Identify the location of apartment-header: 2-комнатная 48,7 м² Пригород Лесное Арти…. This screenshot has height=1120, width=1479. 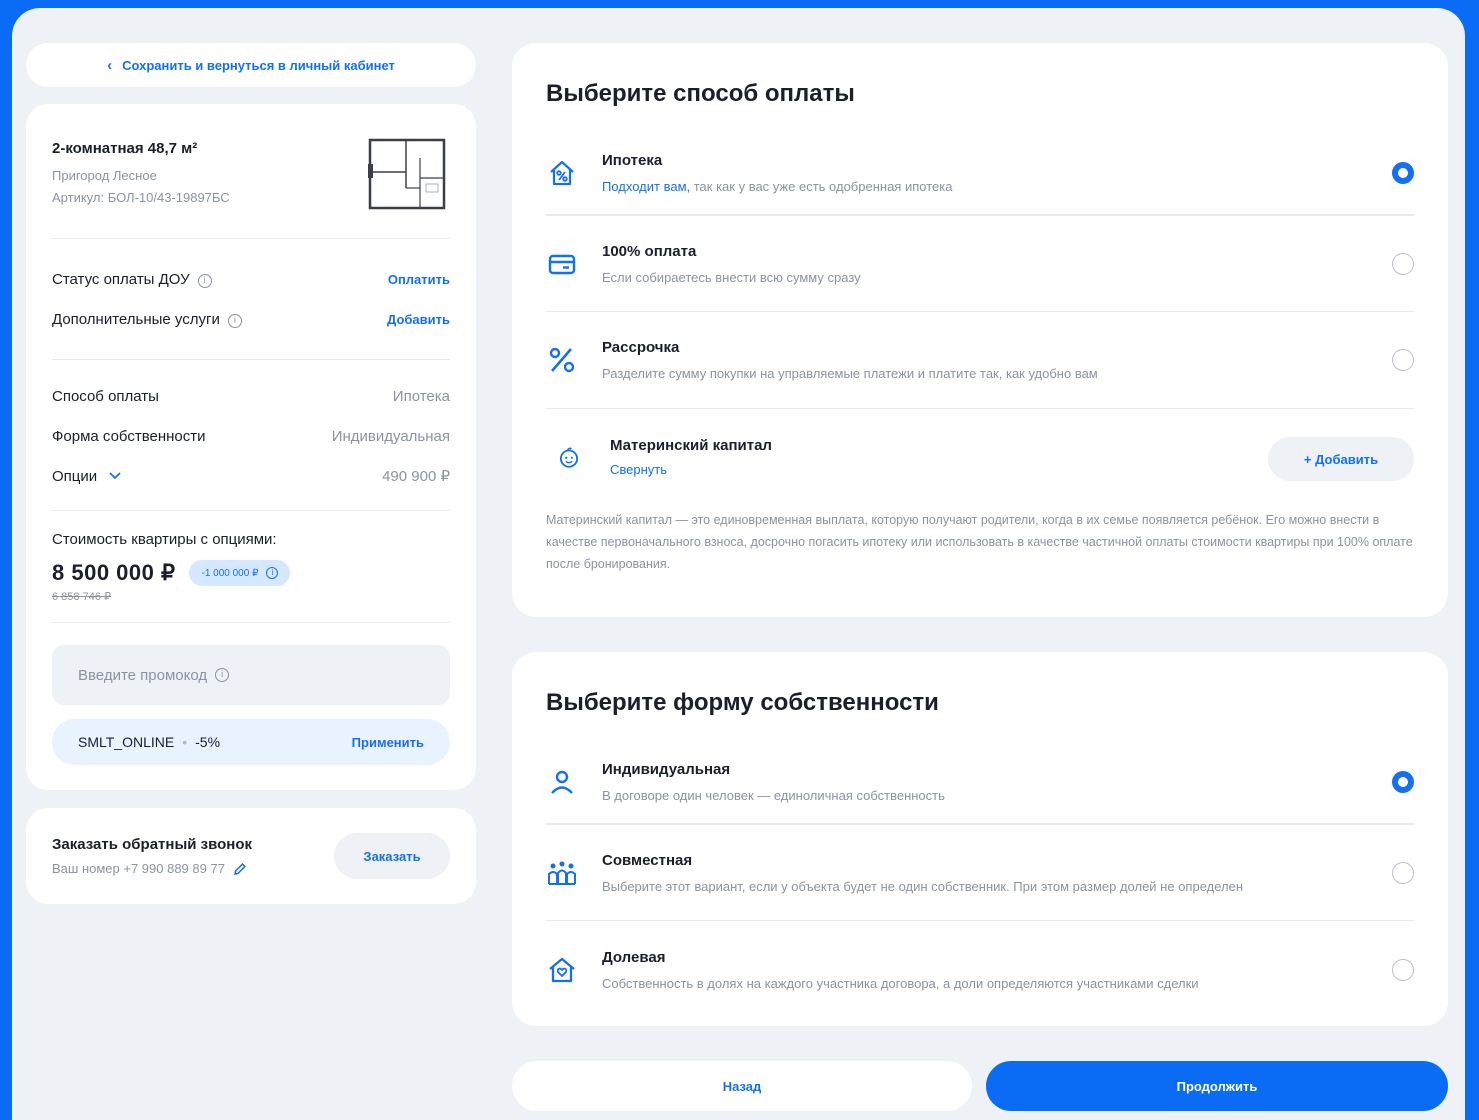
(251, 171).